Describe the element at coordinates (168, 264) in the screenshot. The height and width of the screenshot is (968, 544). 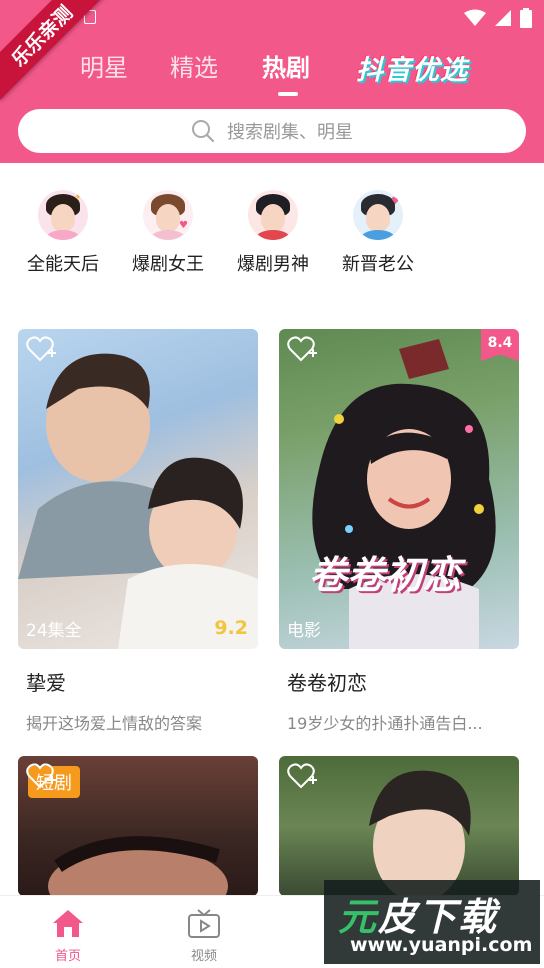
I see `star-item-label: 爆剧女王` at that location.